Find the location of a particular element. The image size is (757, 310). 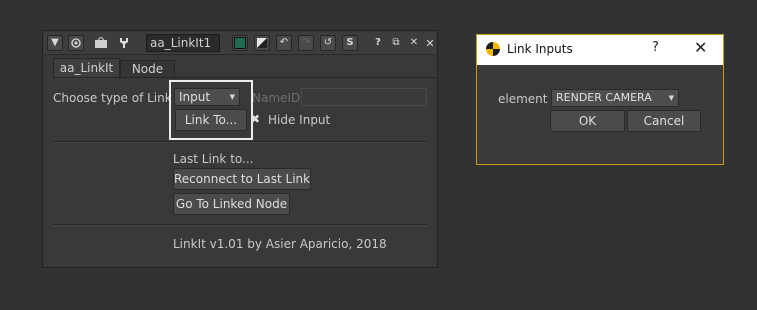

dialog-title: Link Inputs is located at coordinates (540, 49).